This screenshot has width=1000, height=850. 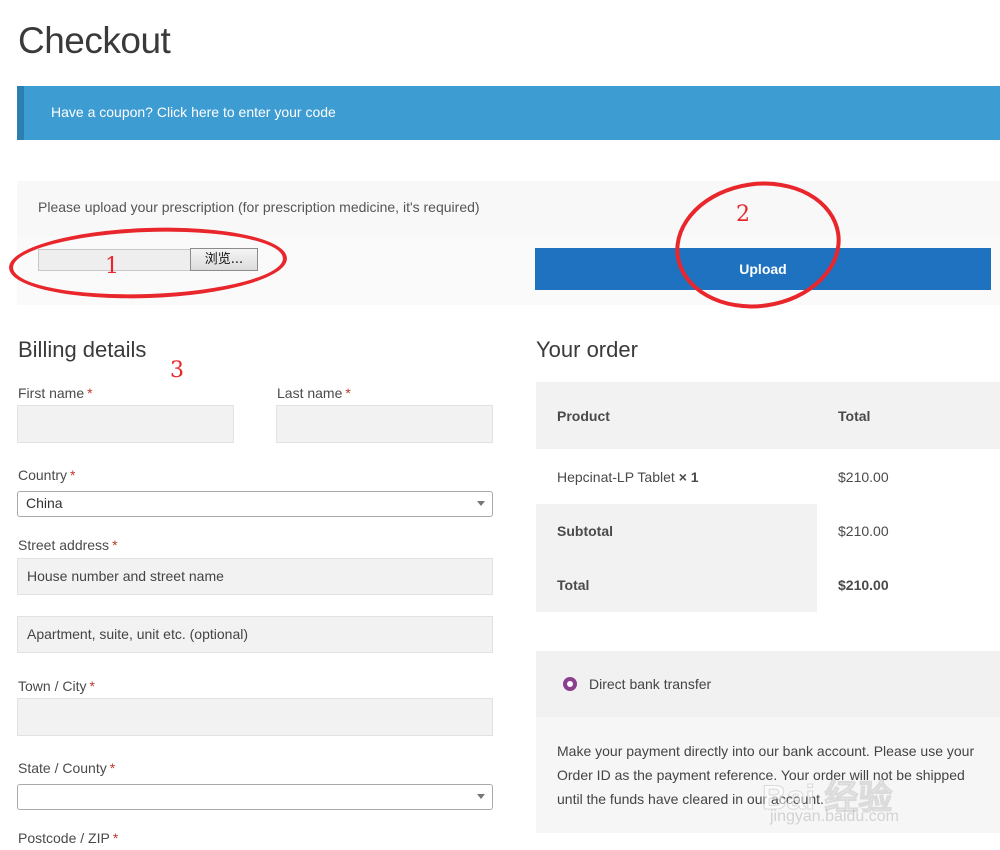 I want to click on street-label-text: Street address, so click(x=64, y=545).